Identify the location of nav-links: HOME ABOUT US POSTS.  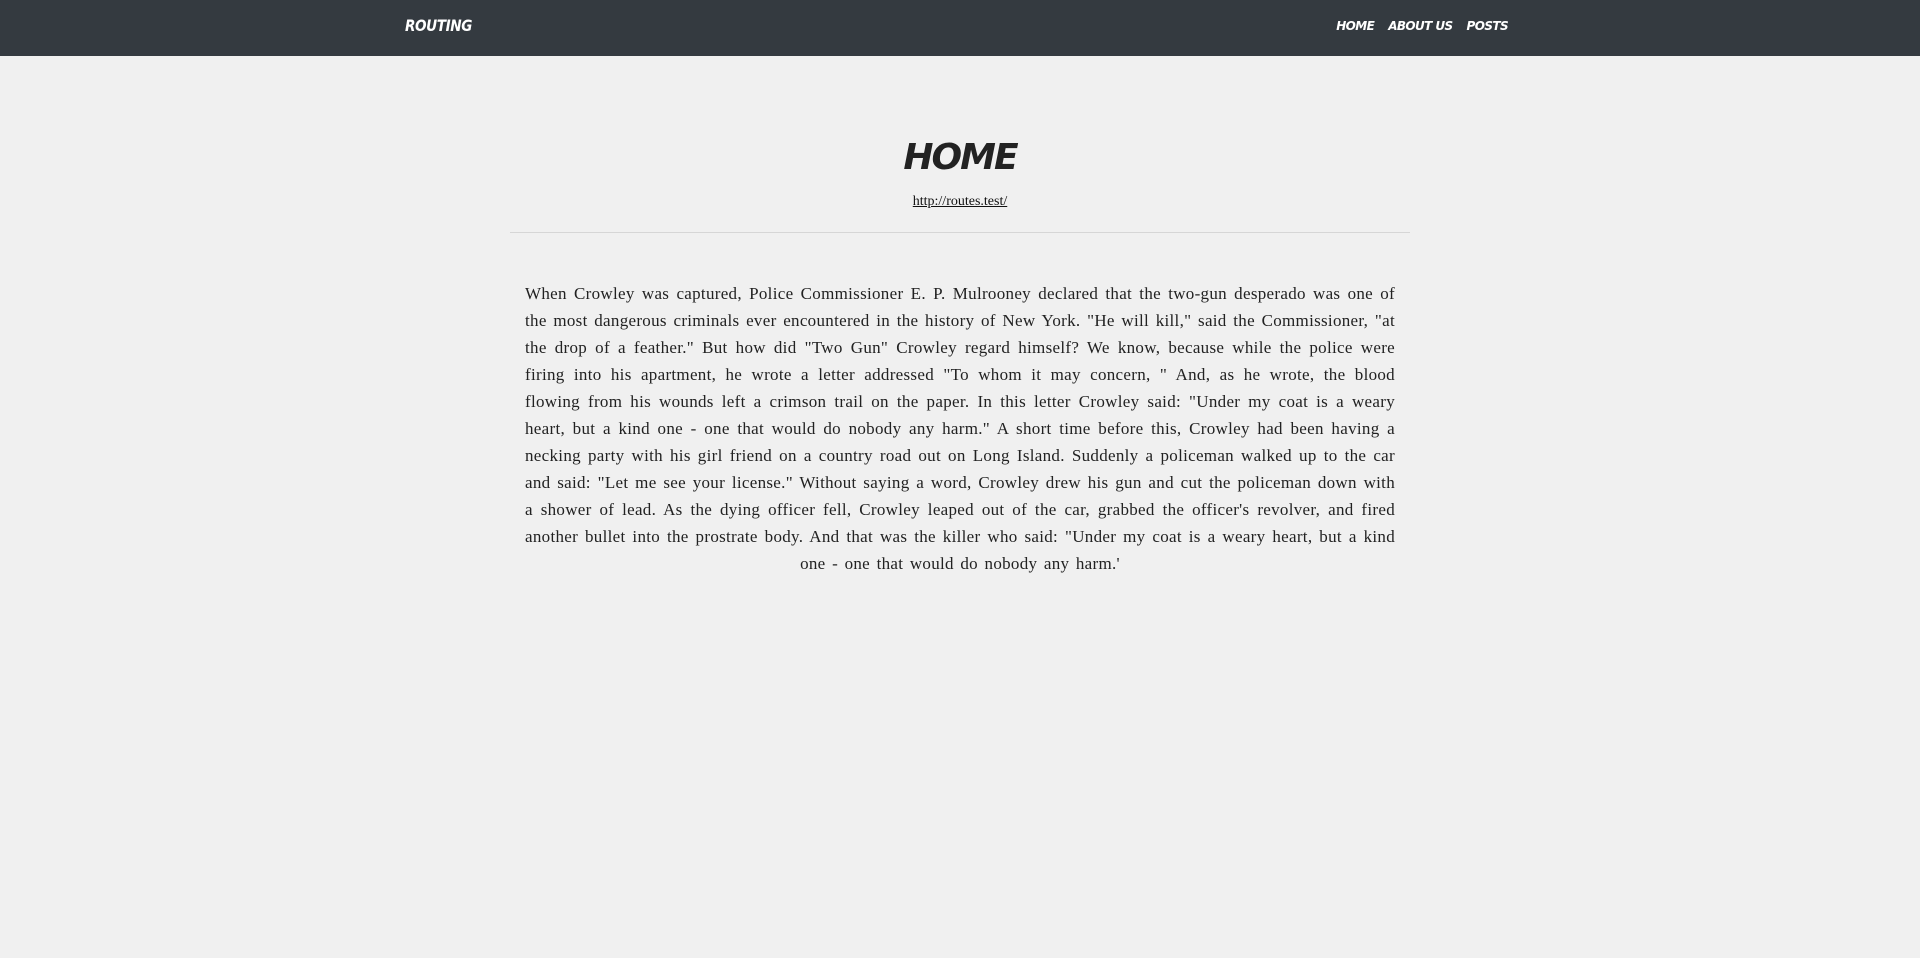
(1422, 26).